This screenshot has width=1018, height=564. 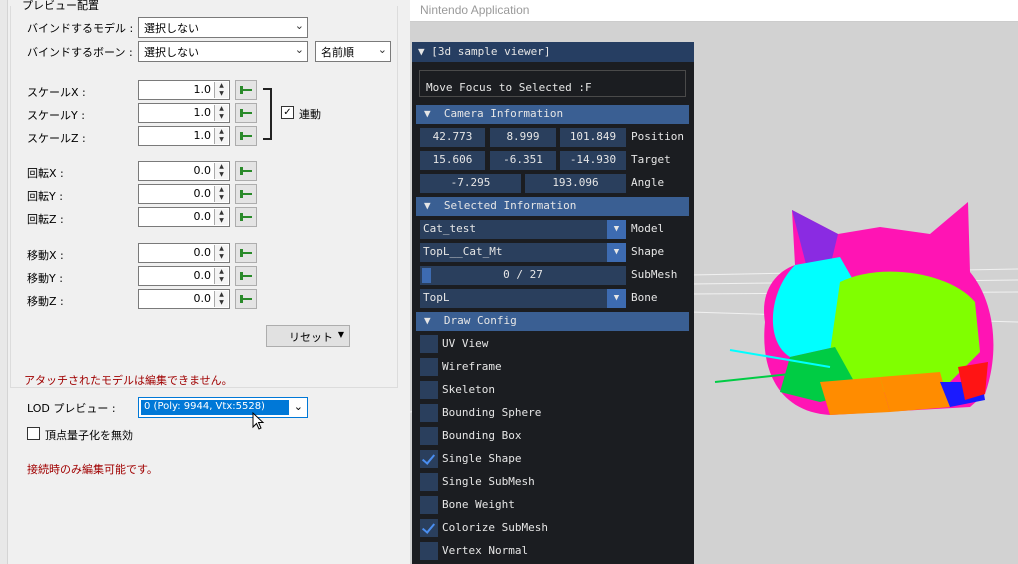 What do you see at coordinates (56, 115) in the screenshot?
I see `scale-y-label: スケールY :` at bounding box center [56, 115].